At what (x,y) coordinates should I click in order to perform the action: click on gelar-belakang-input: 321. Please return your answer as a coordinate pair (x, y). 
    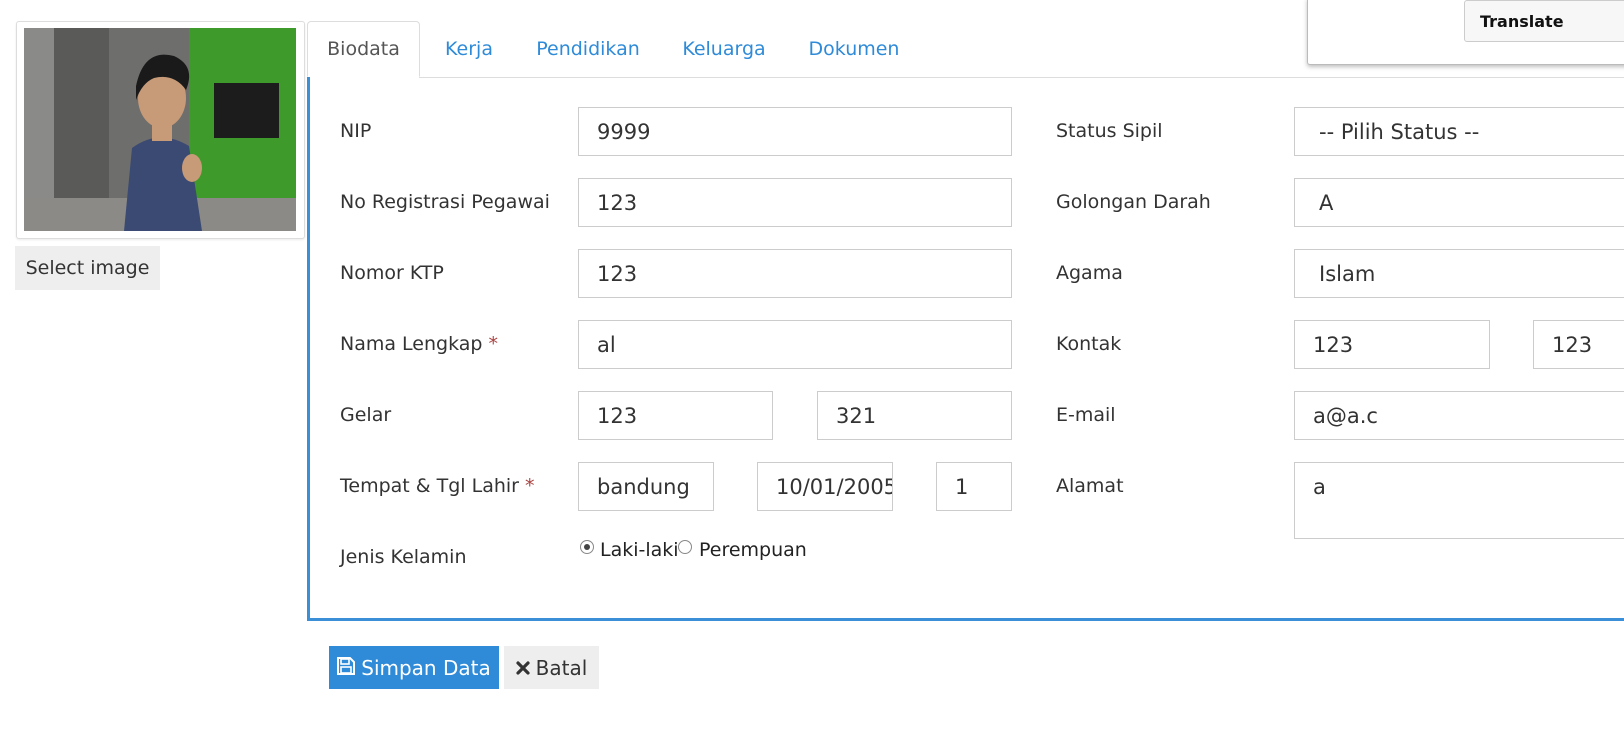
    Looking at the image, I should click on (914, 415).